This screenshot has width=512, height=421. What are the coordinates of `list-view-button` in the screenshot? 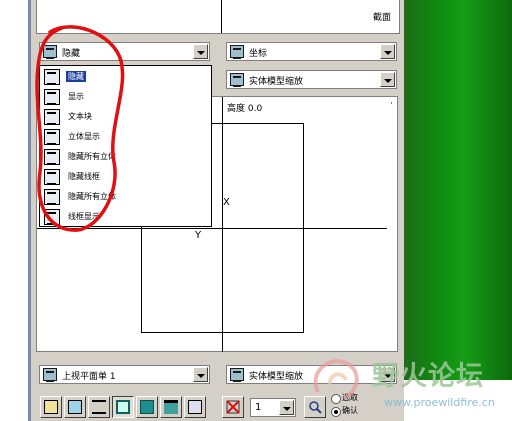 It's located at (99, 407).